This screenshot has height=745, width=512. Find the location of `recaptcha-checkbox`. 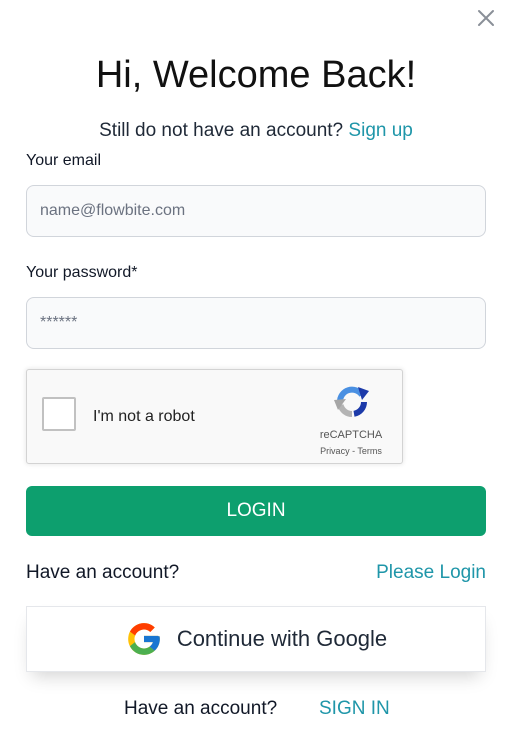

recaptcha-checkbox is located at coordinates (59, 414).